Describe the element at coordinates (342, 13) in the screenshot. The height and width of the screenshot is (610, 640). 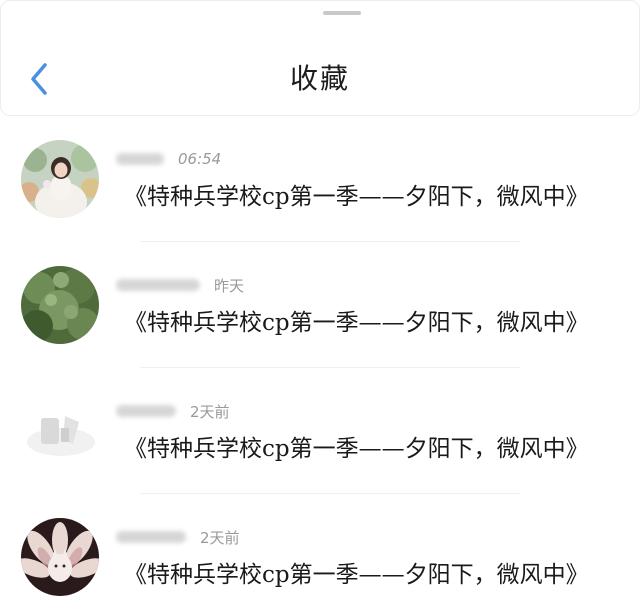
I see `drag-handle` at that location.